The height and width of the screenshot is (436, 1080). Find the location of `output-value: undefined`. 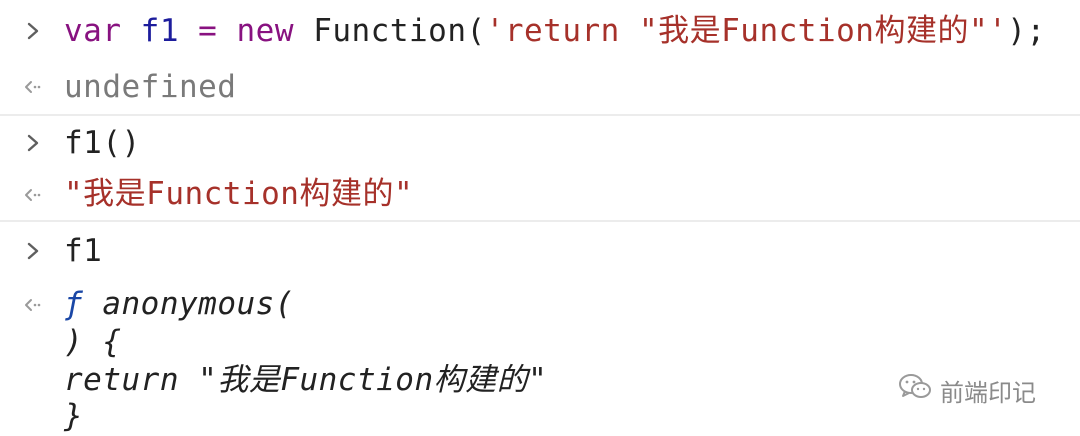

output-value: undefined is located at coordinates (150, 87).